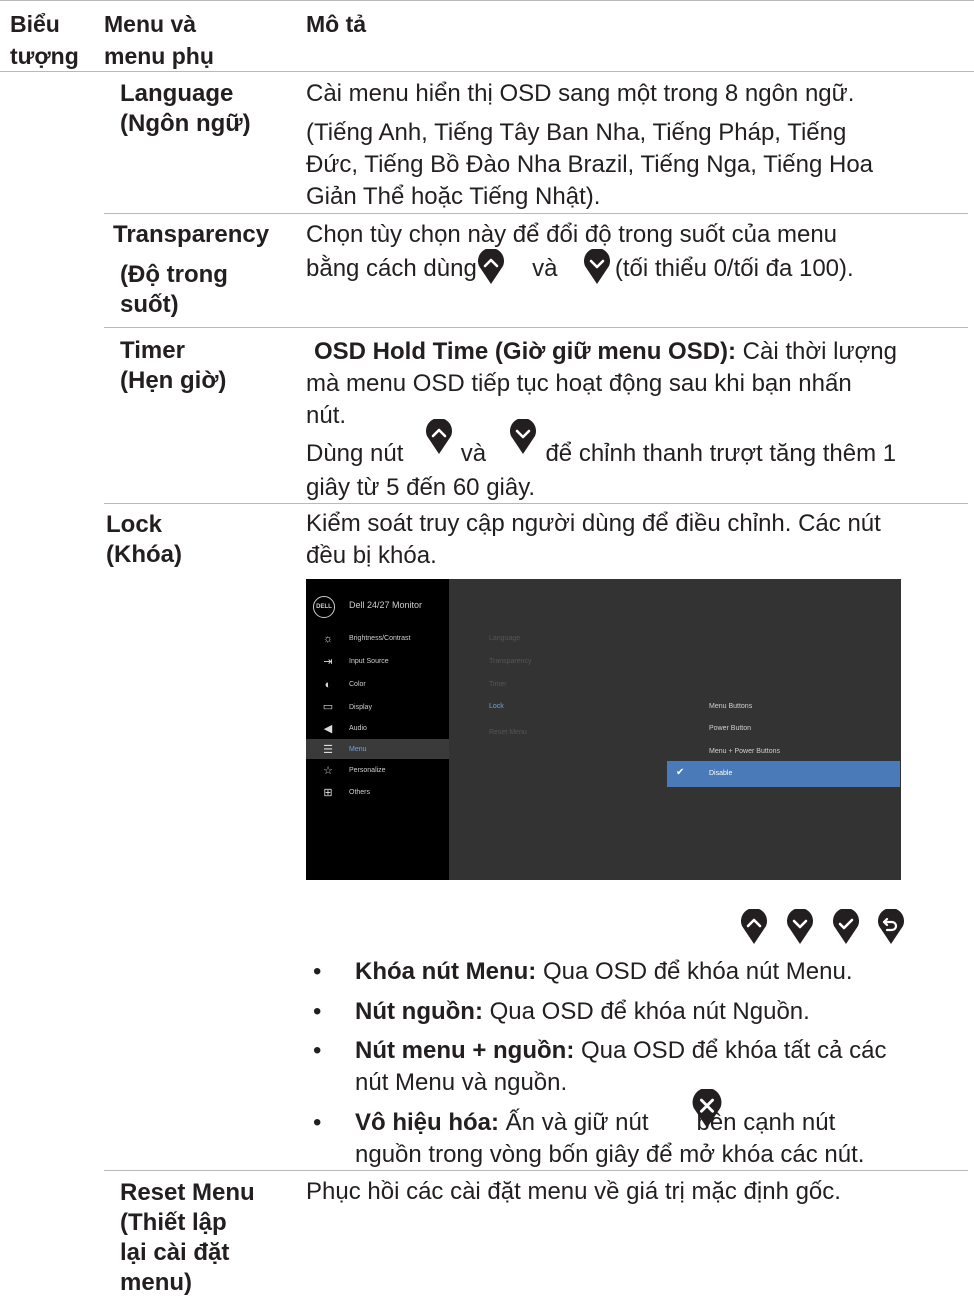  I want to click on bullet-text: Qua OSD để khóa tất cả các, so click(730, 1050).